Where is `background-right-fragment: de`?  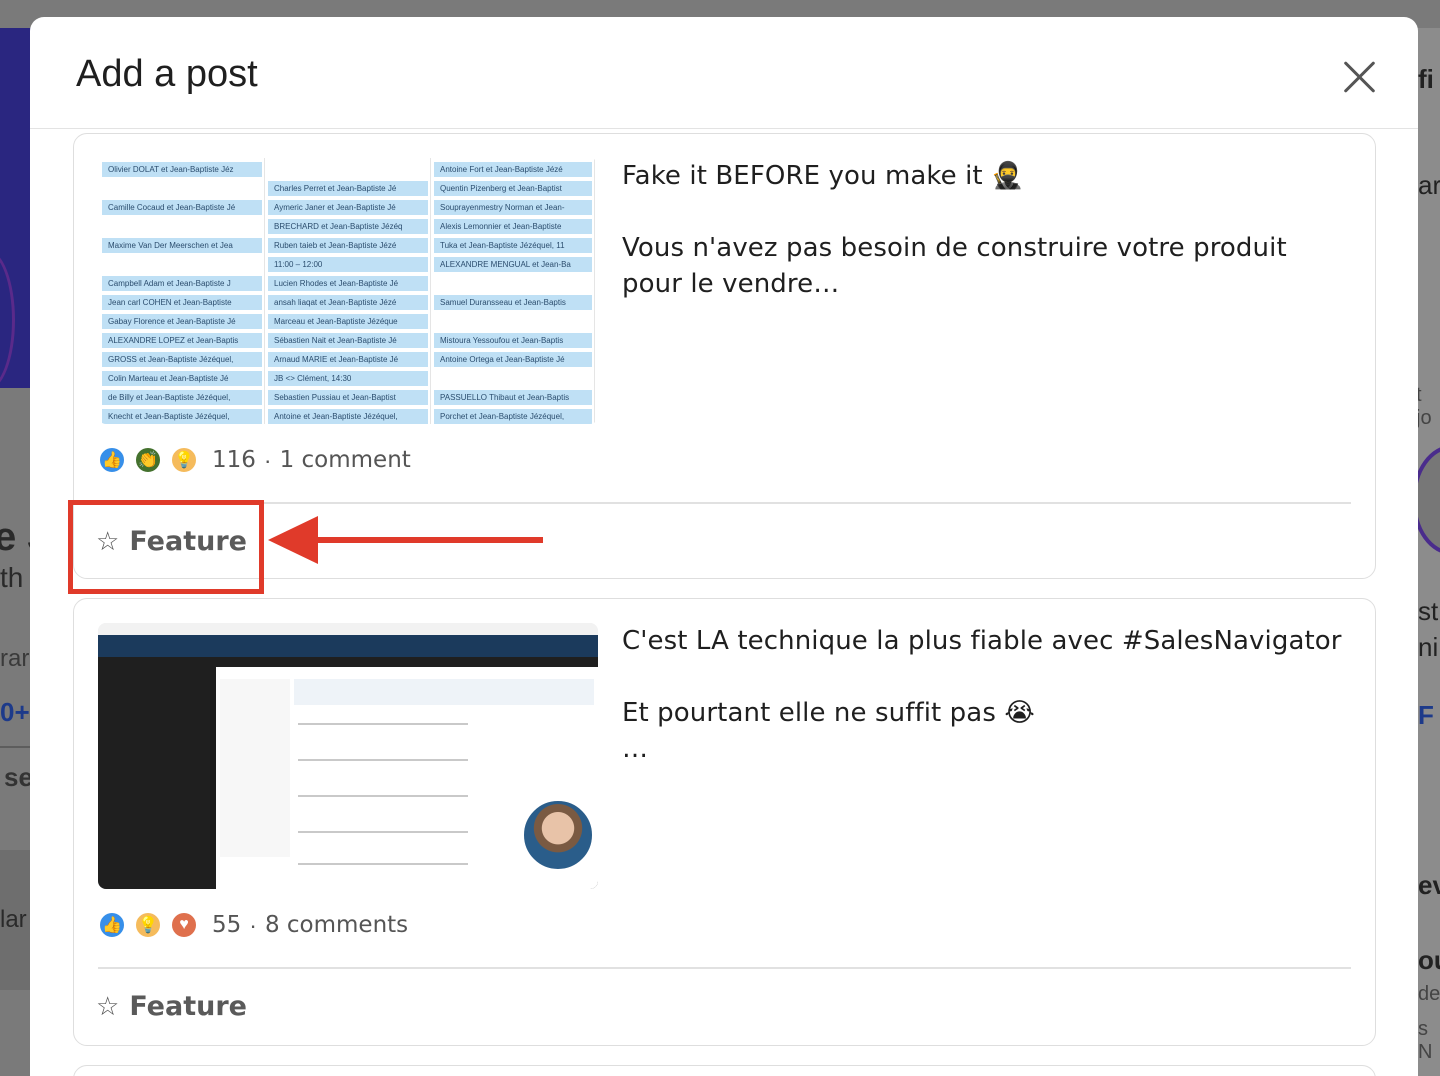 background-right-fragment: de is located at coordinates (1429, 994).